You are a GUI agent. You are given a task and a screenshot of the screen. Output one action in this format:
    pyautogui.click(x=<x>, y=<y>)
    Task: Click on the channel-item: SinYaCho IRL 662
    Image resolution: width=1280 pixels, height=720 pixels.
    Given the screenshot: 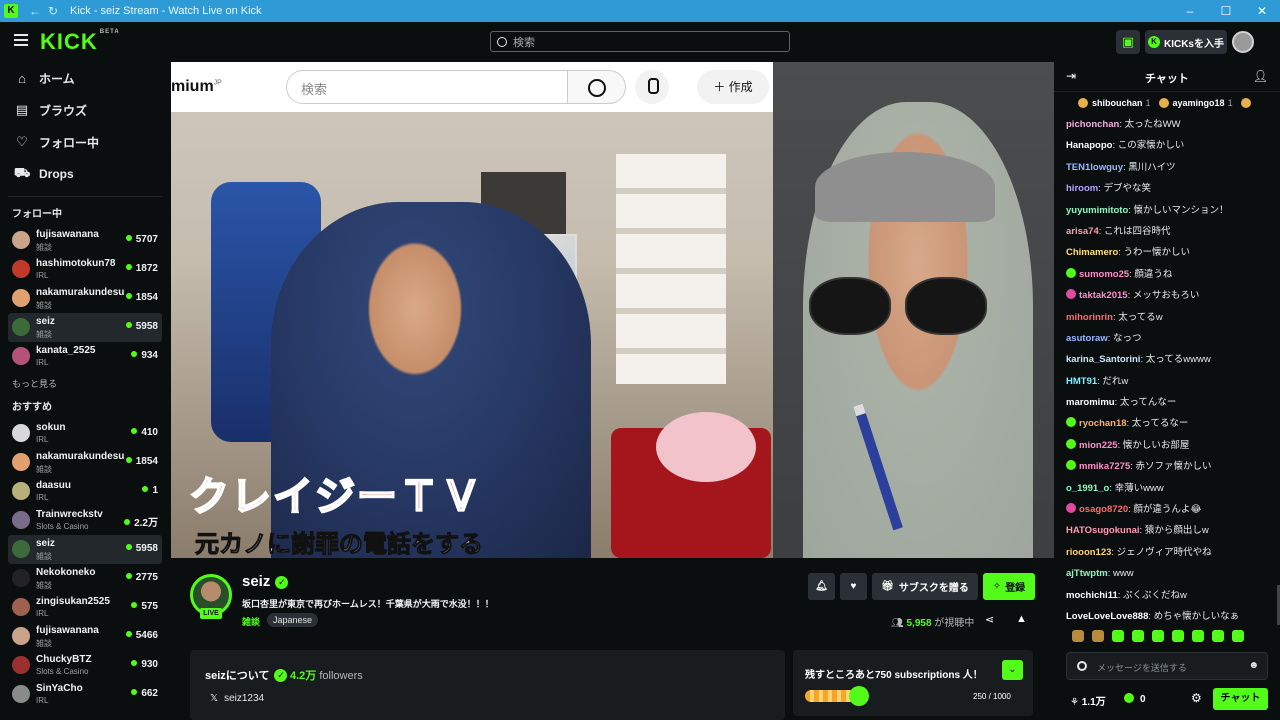 What is the action you would take?
    pyautogui.click(x=85, y=694)
    